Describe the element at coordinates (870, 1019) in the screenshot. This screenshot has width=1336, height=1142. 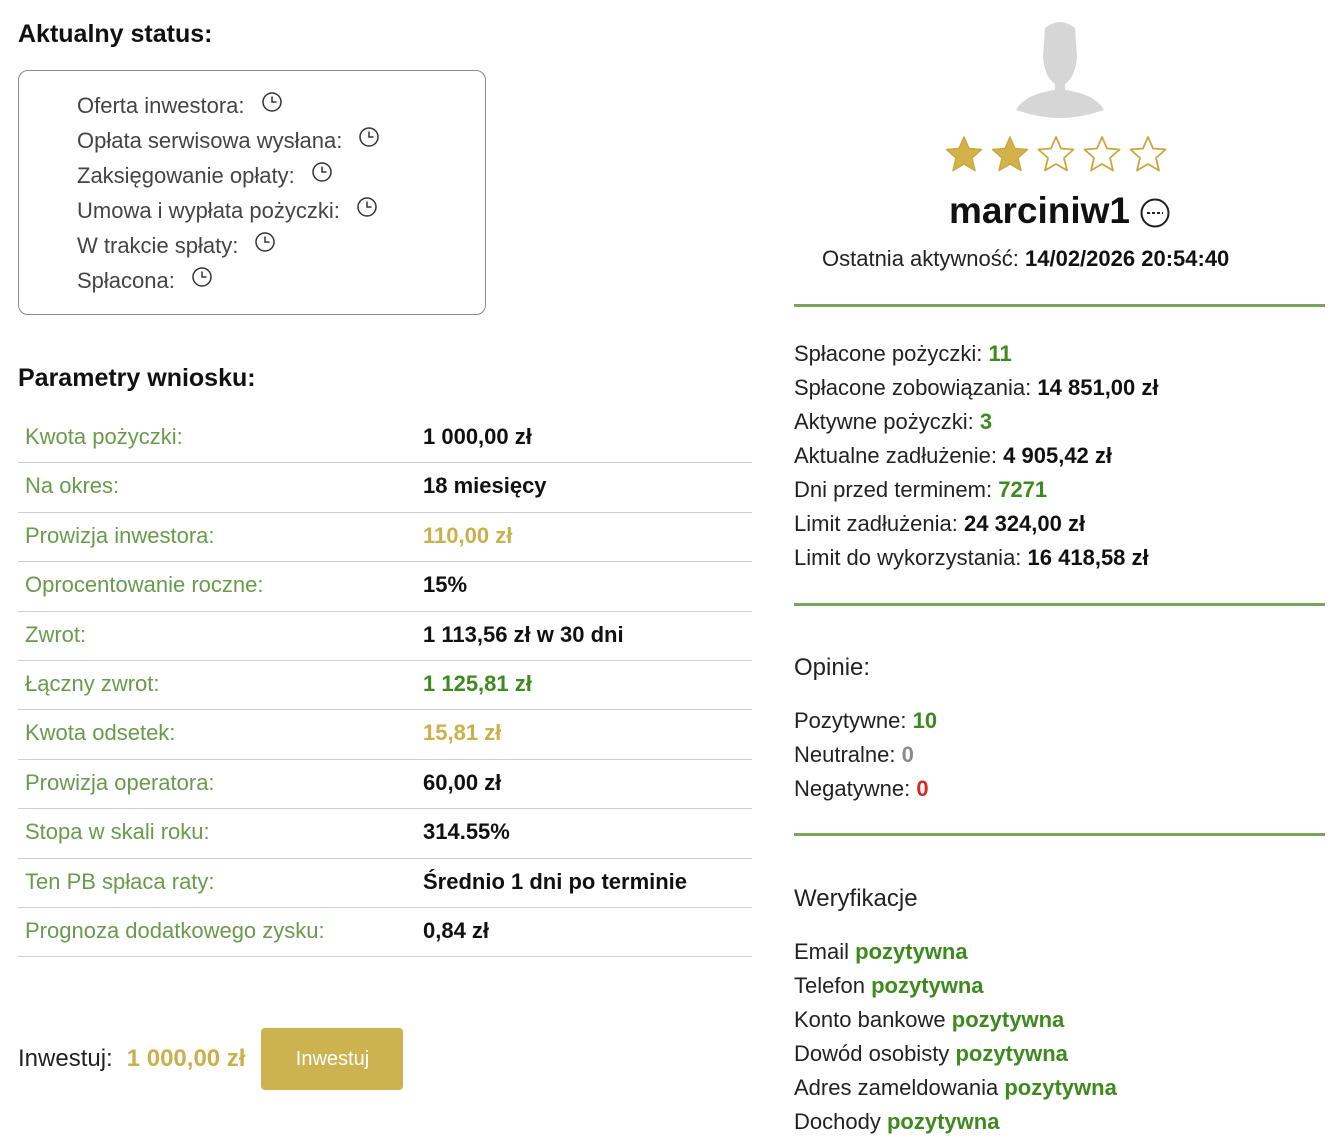
I see `verification-label: Konto bankowe` at that location.